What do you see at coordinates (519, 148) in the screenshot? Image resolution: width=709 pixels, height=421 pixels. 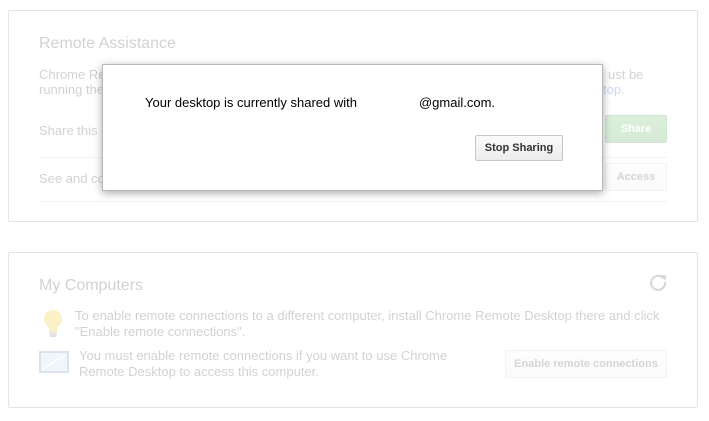 I see `stop-sharing-button: Stop Sharing` at bounding box center [519, 148].